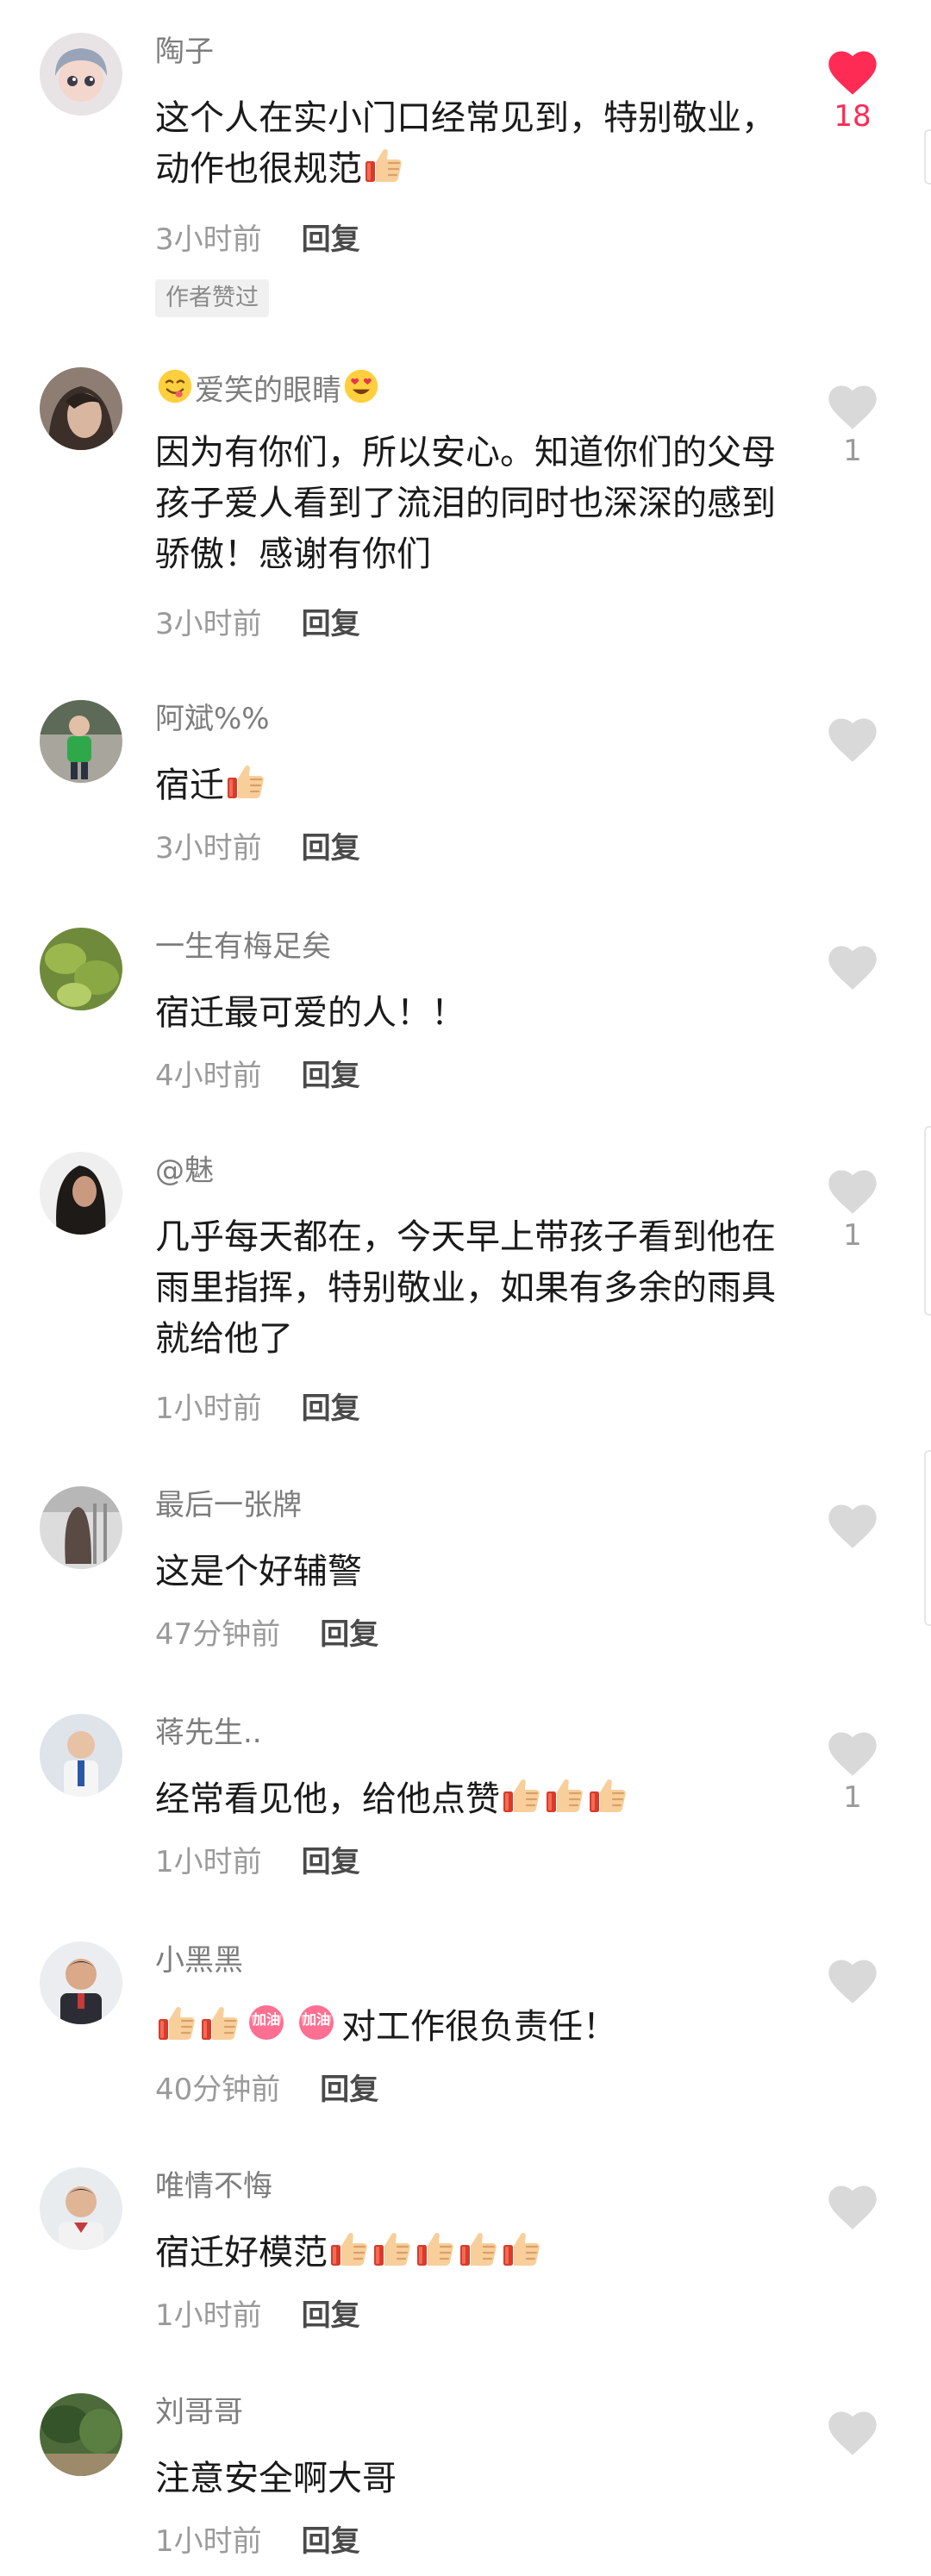 The height and width of the screenshot is (2576, 931). I want to click on username: 阿斌%%, so click(212, 719).